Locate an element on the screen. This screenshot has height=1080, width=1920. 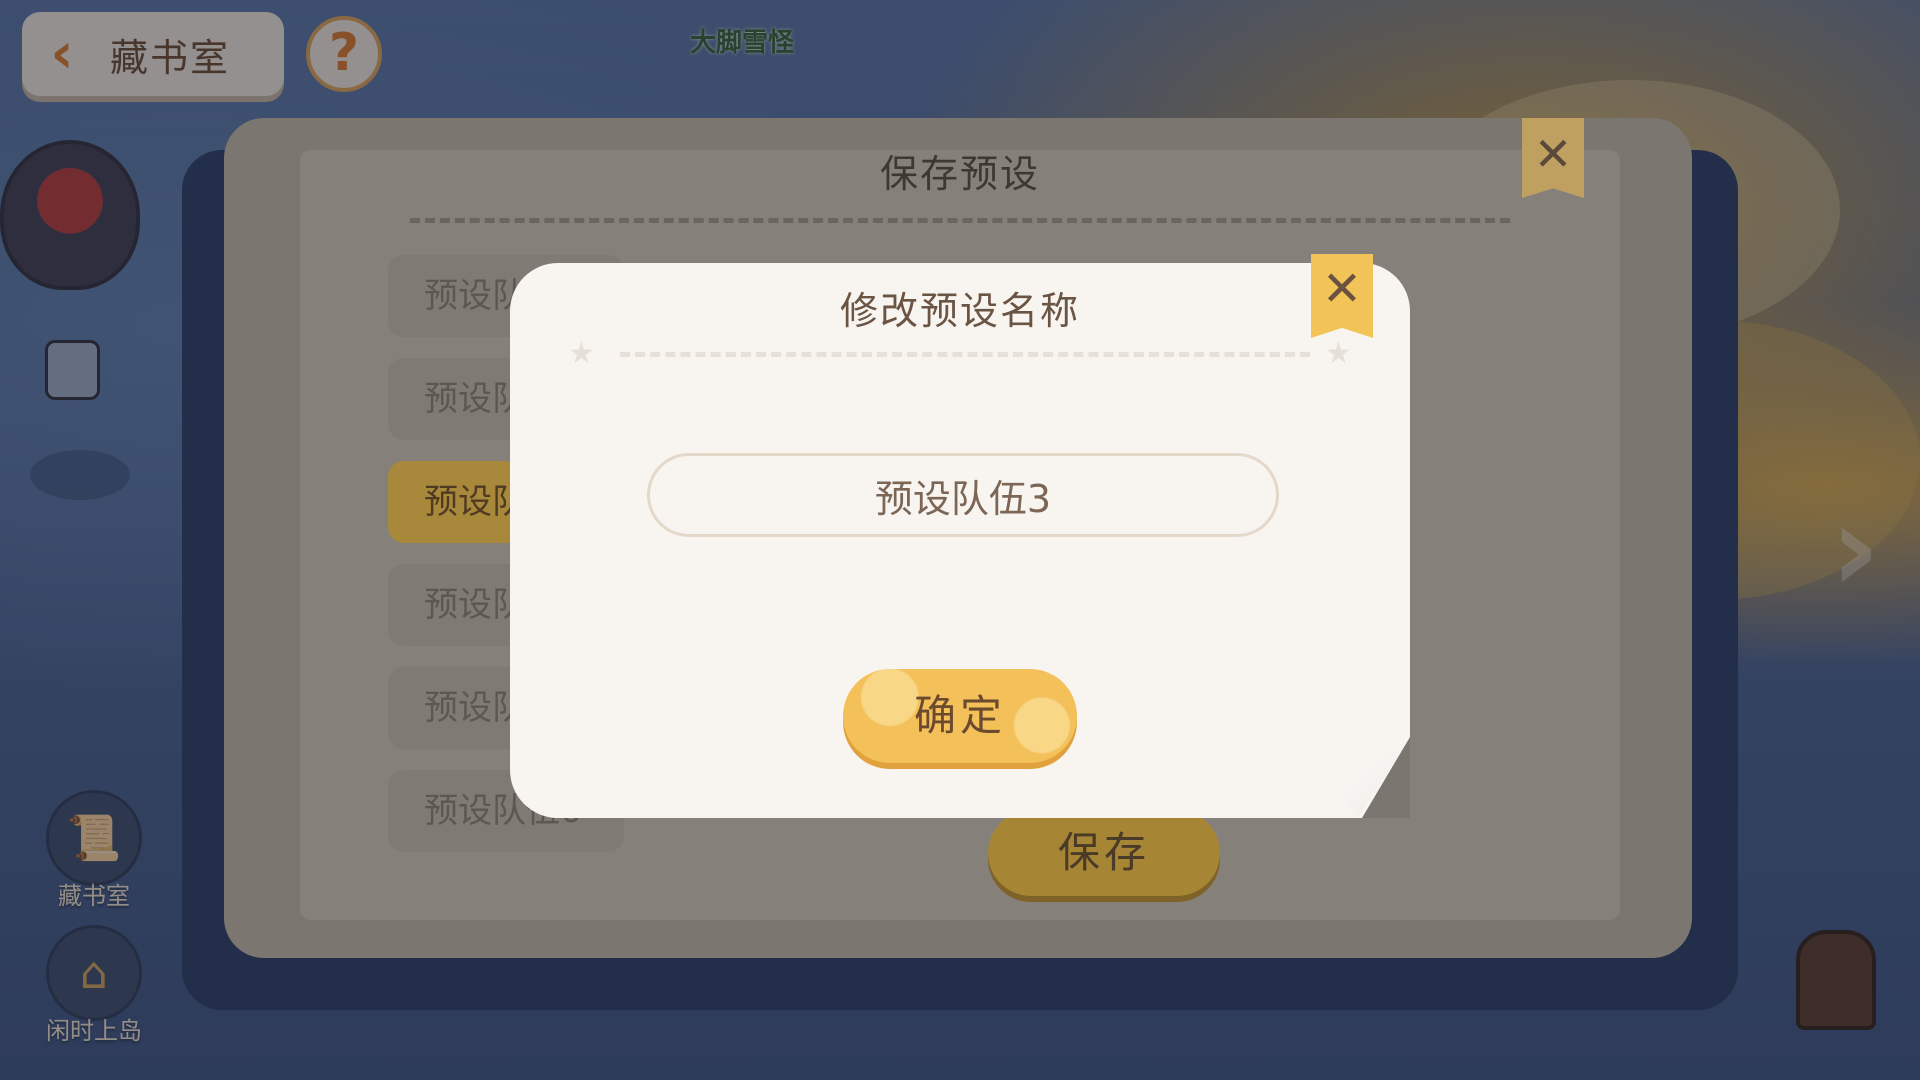
save-button: 保存 is located at coordinates (1104, 853).